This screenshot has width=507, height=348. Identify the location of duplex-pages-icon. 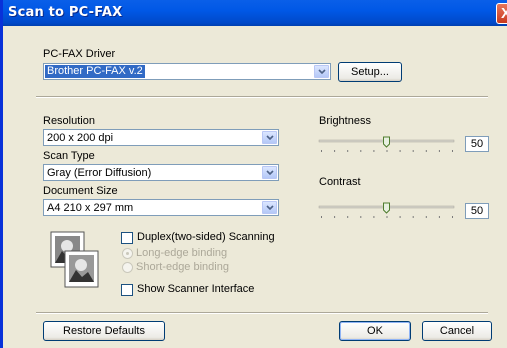
(74, 259).